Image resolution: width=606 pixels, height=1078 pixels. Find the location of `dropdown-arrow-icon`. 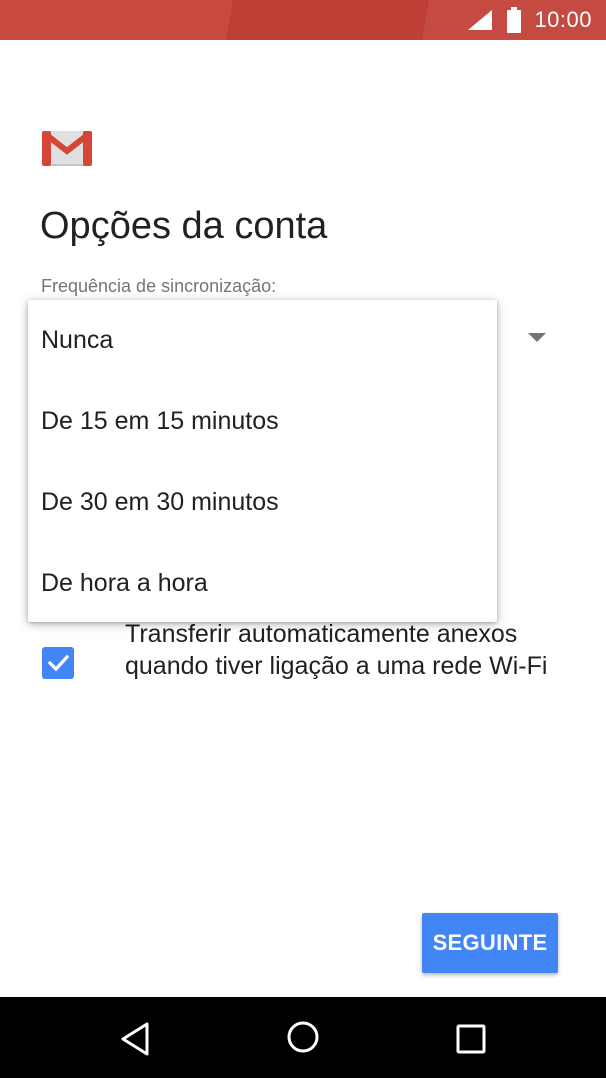

dropdown-arrow-icon is located at coordinates (537, 337).